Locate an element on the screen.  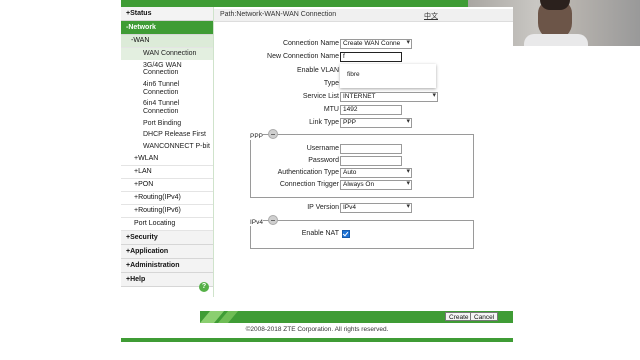
mtu-input: 1492 is located at coordinates (371, 110).